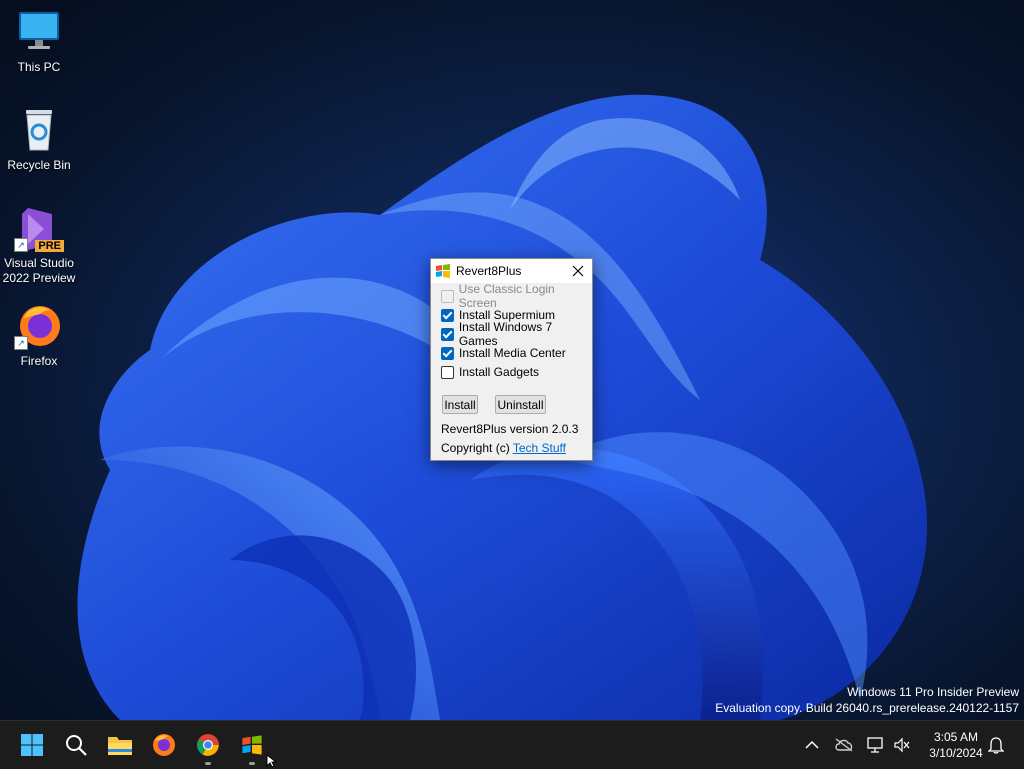  I want to click on firefox-icon: ↗, so click(39, 326).